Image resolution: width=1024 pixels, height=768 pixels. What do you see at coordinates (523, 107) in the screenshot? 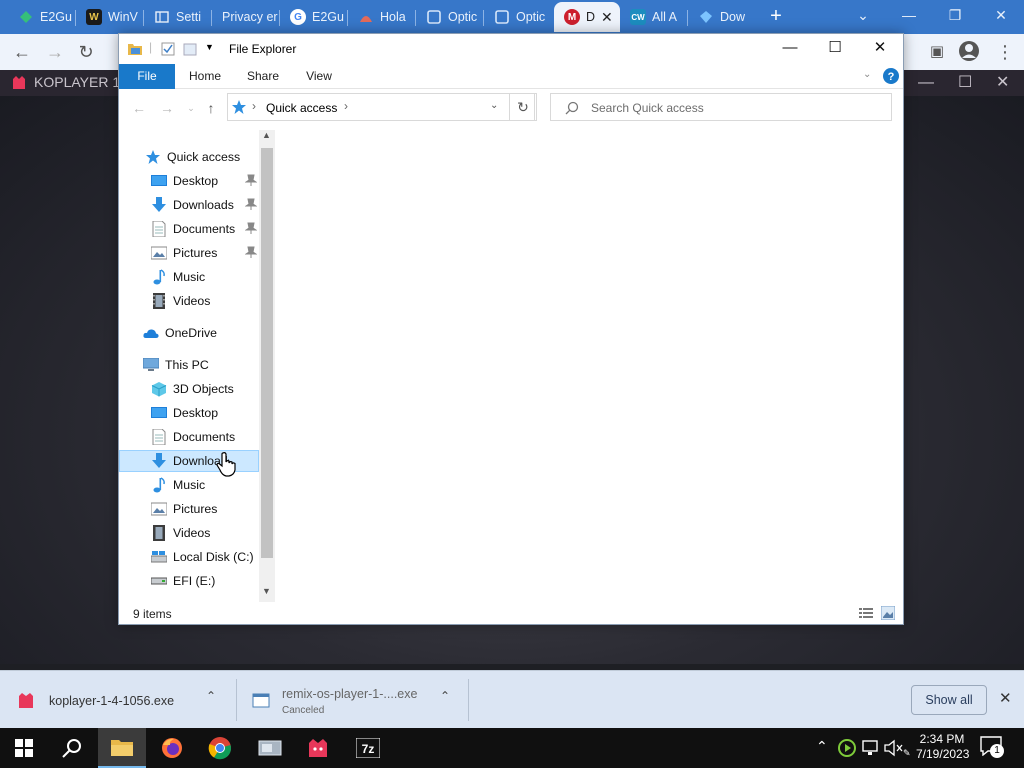
I see `refresh-icon: ↻` at bounding box center [523, 107].